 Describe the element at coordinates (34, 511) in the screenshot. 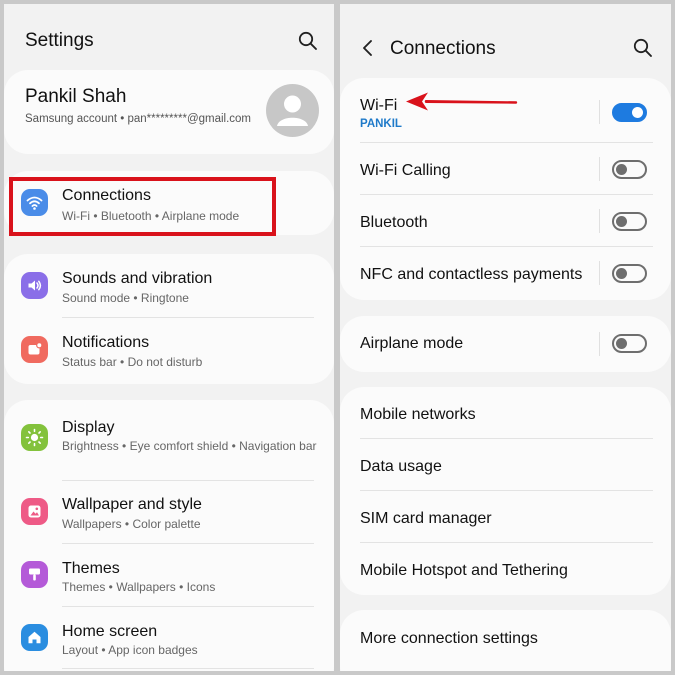

I see `wallpaper-icon` at that location.